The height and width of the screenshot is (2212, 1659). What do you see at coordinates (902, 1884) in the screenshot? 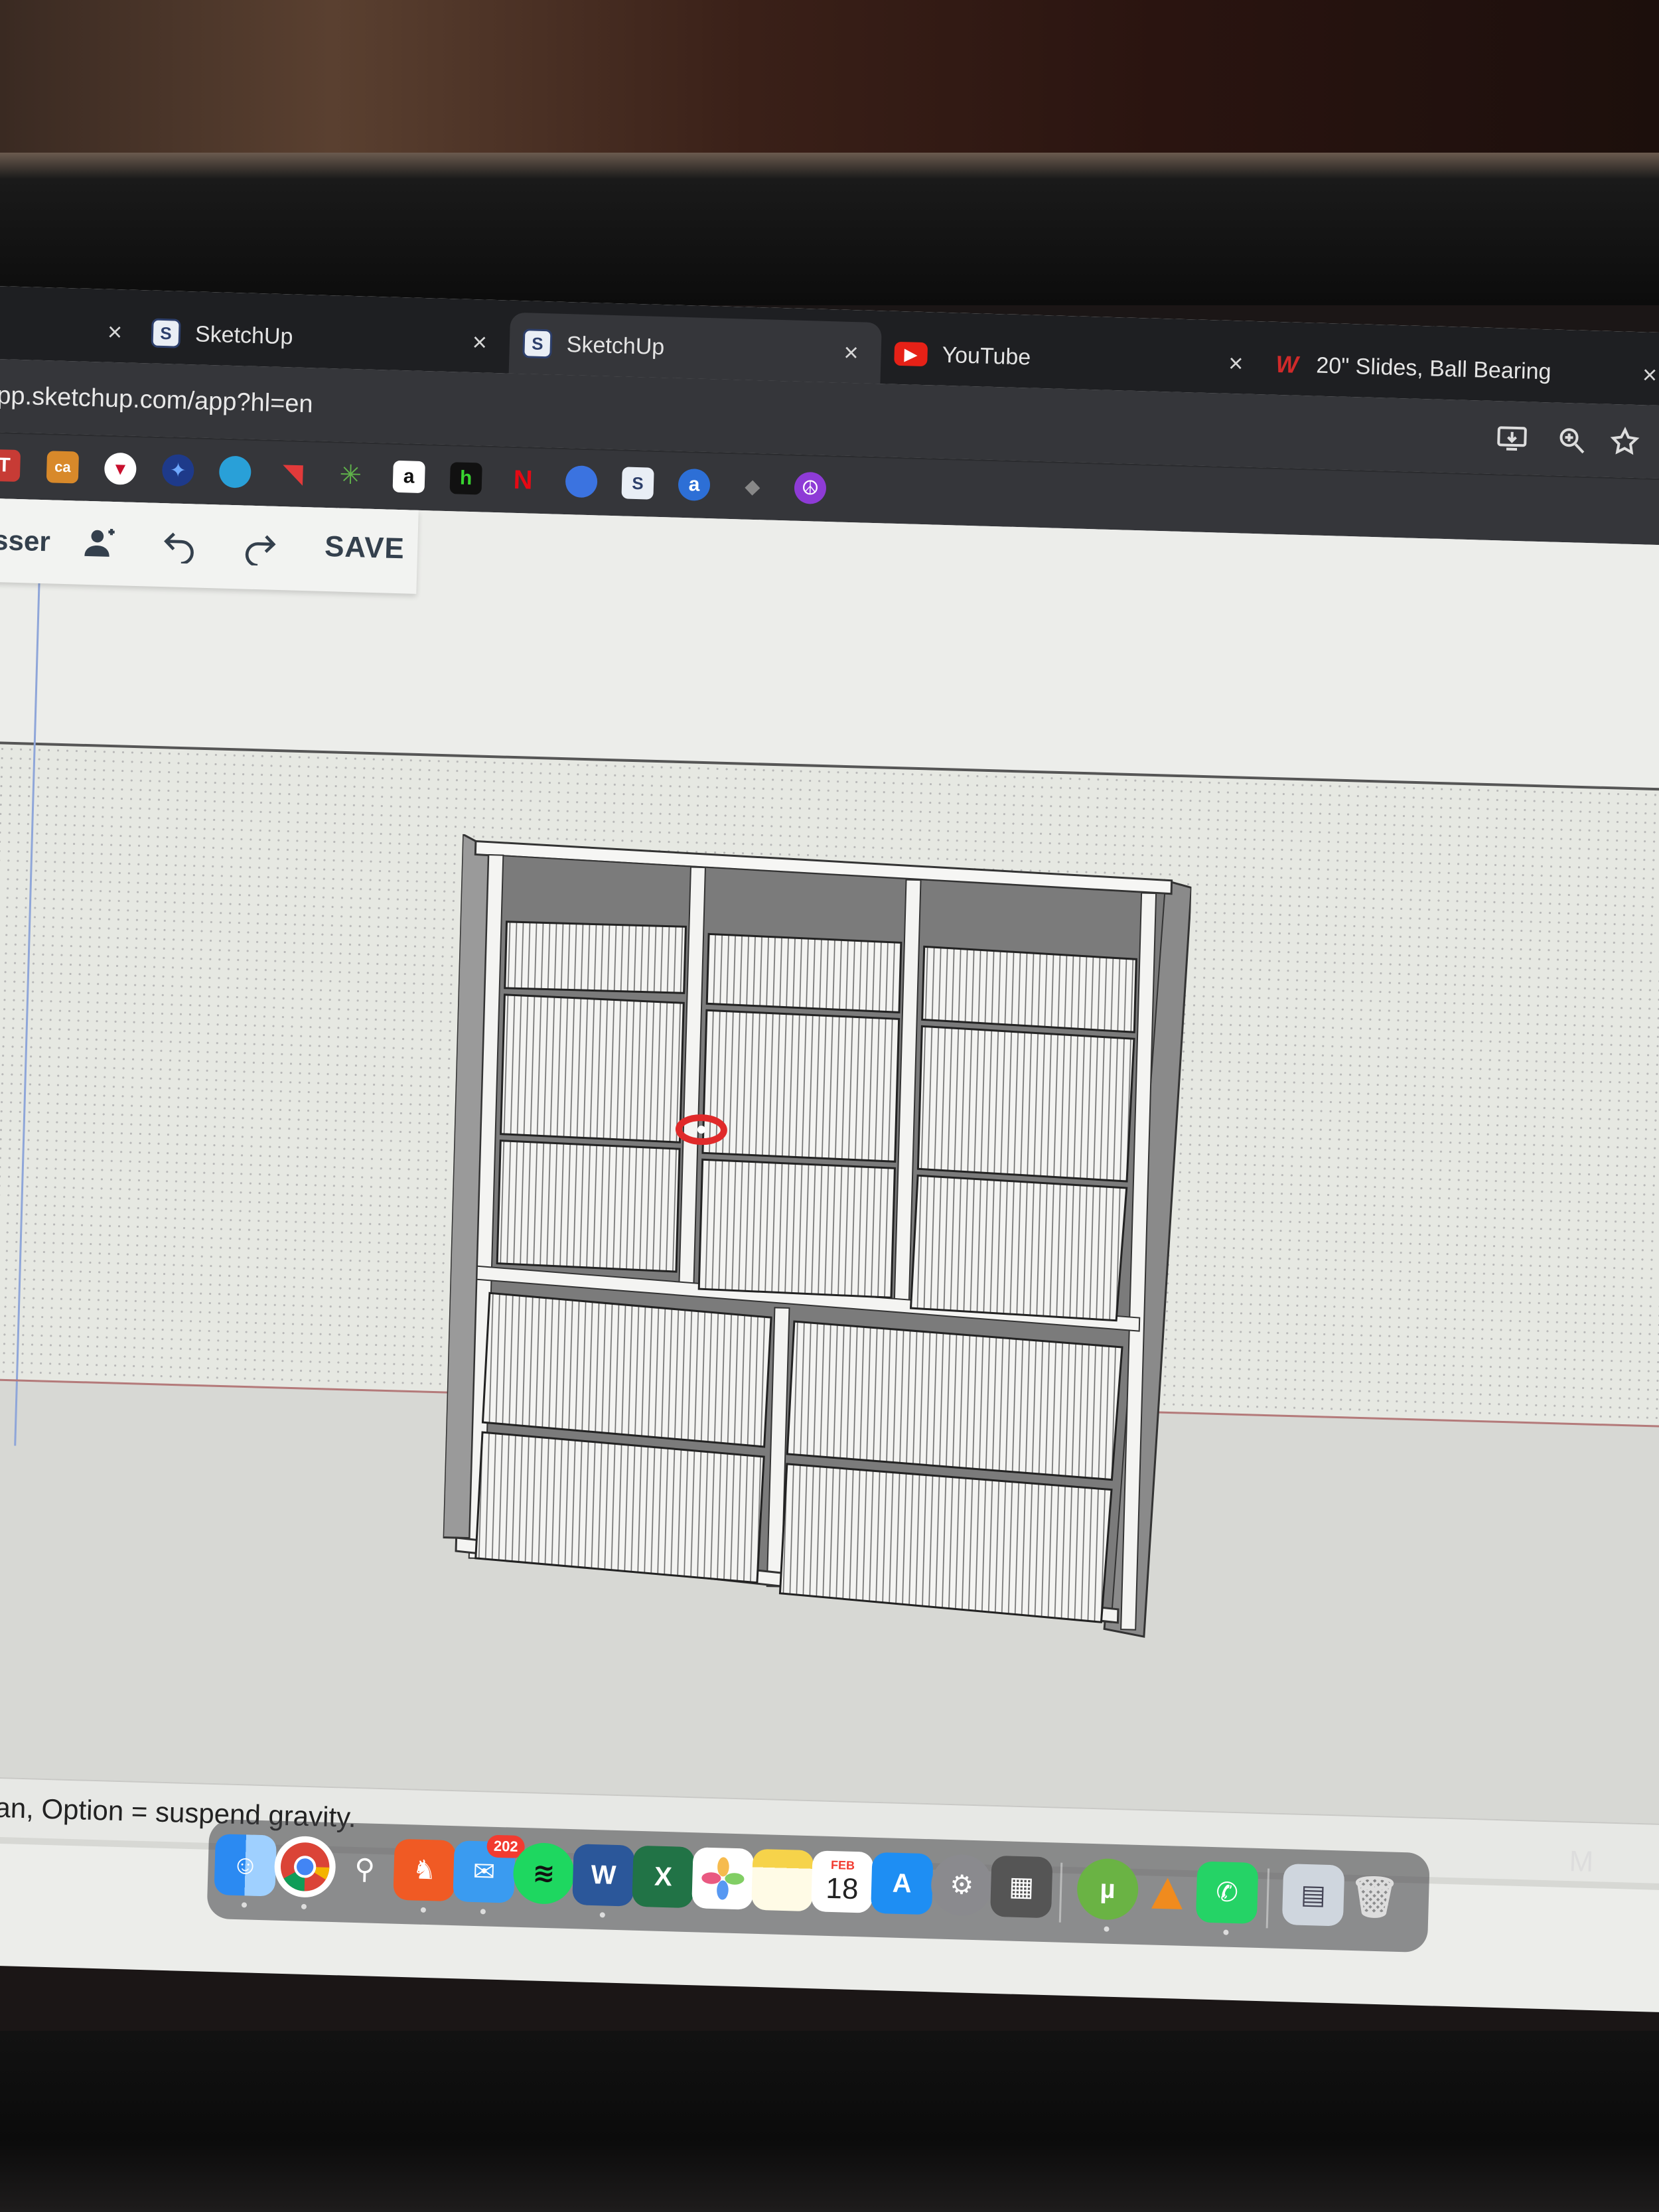
I see `app-store-icon: A` at bounding box center [902, 1884].